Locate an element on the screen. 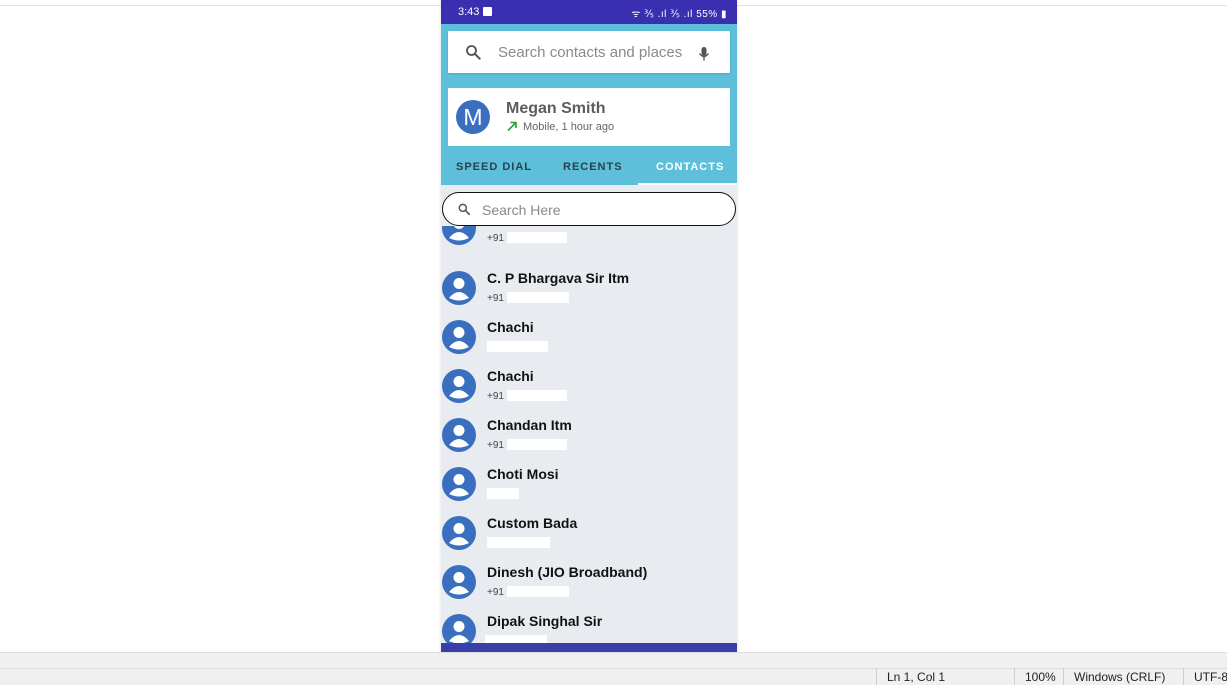  list-item: Chachi +91 is located at coordinates (589, 386).